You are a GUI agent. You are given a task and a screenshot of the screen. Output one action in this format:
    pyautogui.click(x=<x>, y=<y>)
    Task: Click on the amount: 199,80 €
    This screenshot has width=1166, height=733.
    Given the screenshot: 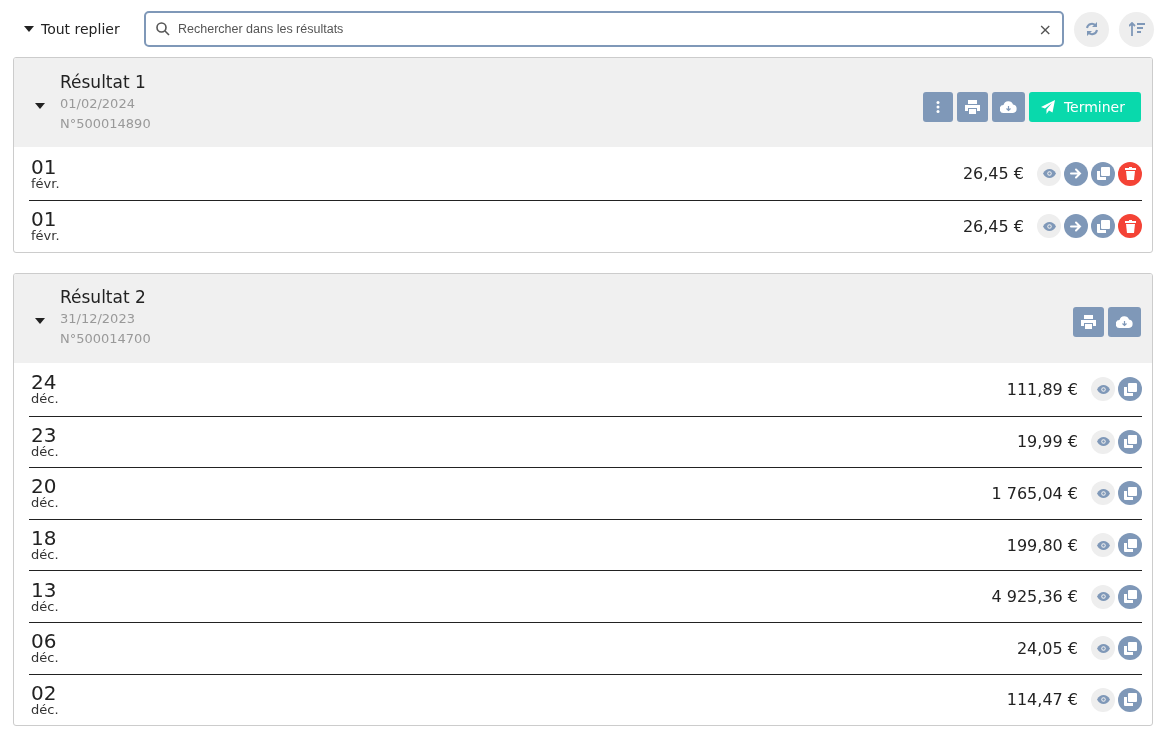 What is the action you would take?
    pyautogui.click(x=1041, y=545)
    